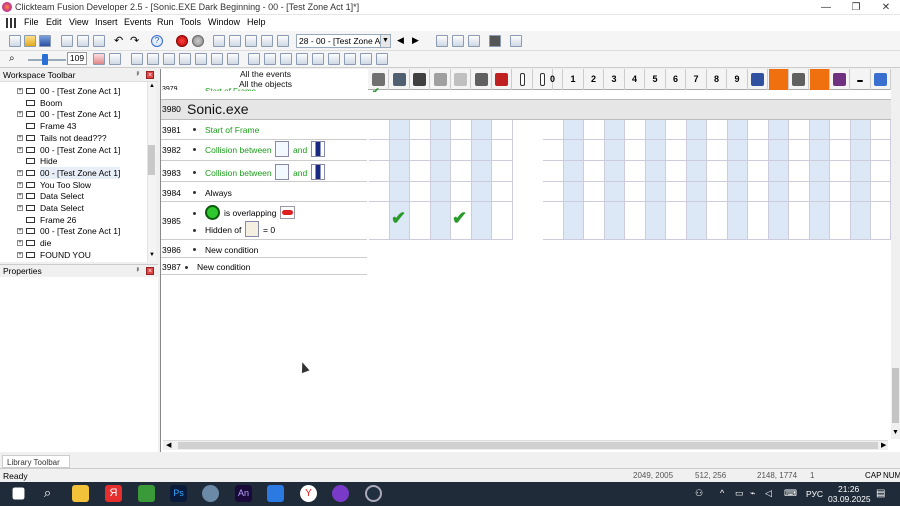 The height and width of the screenshot is (506, 900). What do you see at coordinates (528, 445) in the screenshot?
I see `horizontal-scroll-thumb` at bounding box center [528, 445].